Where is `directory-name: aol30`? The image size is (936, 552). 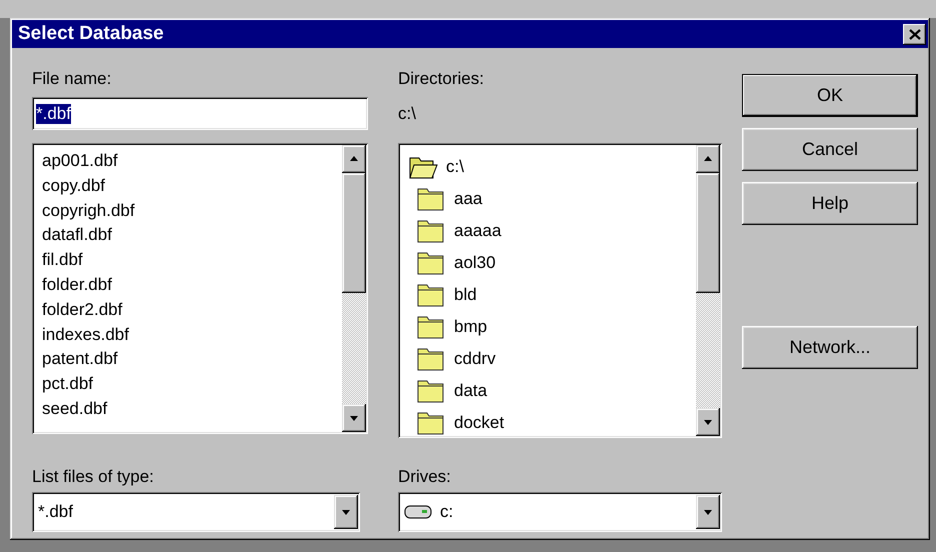
directory-name: aol30 is located at coordinates (475, 263).